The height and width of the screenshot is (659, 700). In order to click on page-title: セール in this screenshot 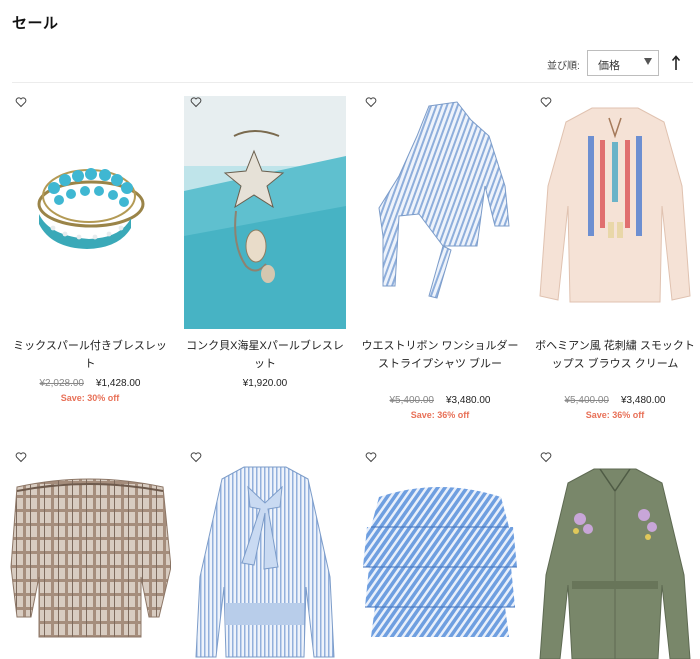, I will do `click(35, 23)`.